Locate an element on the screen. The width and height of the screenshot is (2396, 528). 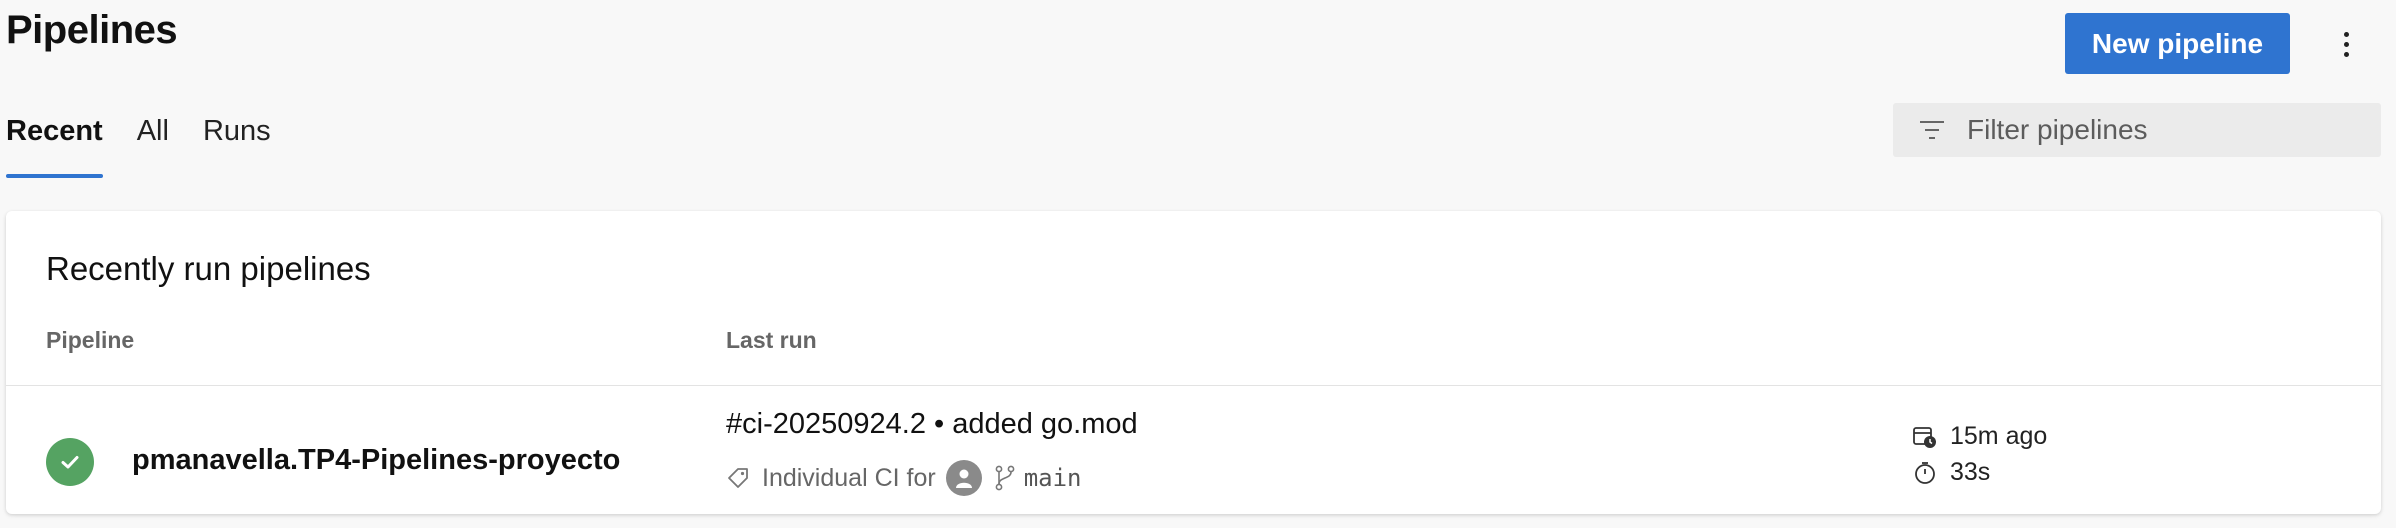
run-time-ago: 15m ago is located at coordinates (1979, 436).